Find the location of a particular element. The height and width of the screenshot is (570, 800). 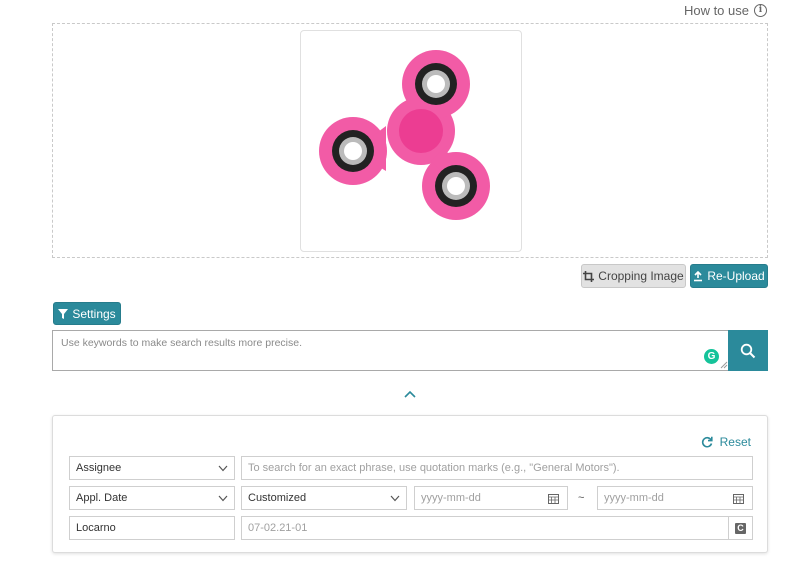

chevron-up-icon is located at coordinates (410, 394).